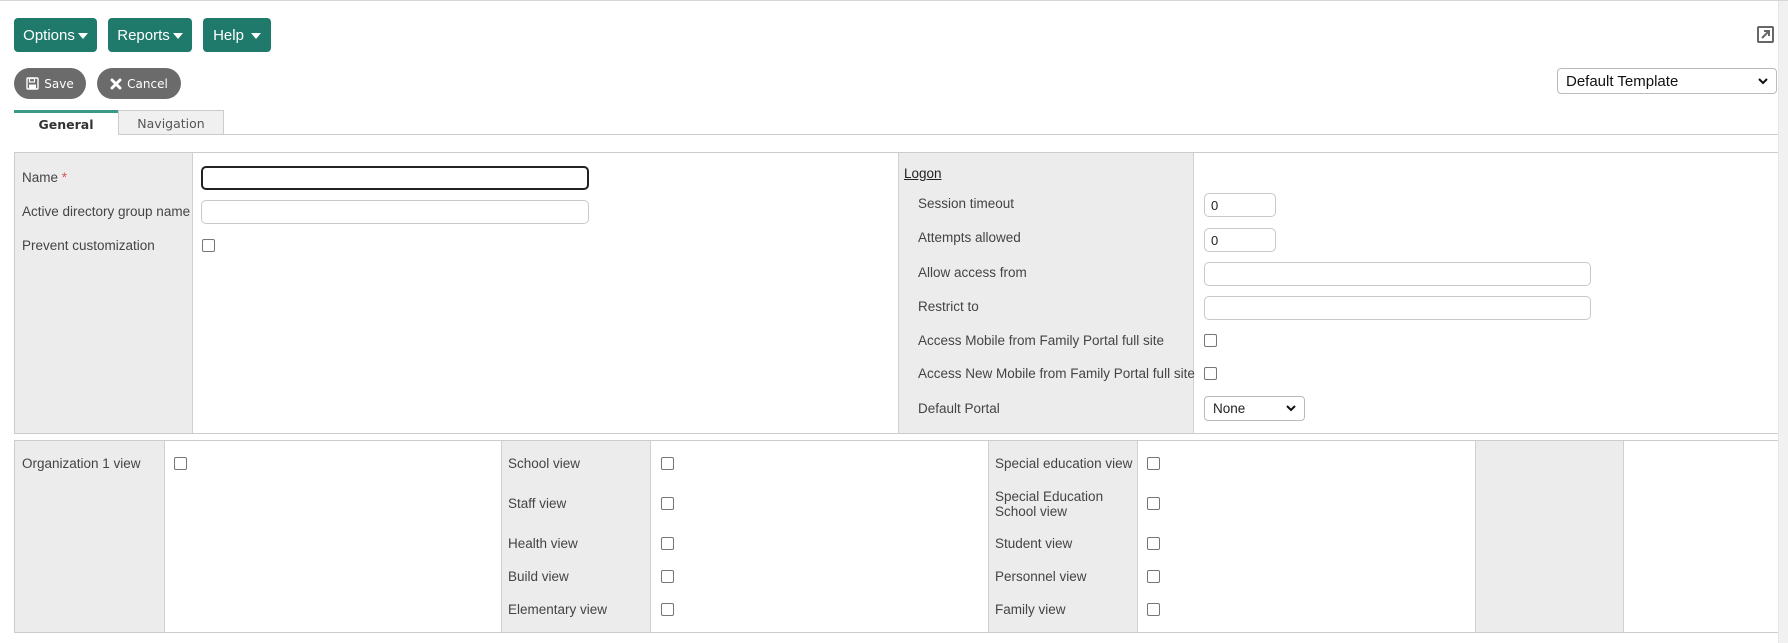  Describe the element at coordinates (180, 463) in the screenshot. I see `organization-view-checkbox` at that location.